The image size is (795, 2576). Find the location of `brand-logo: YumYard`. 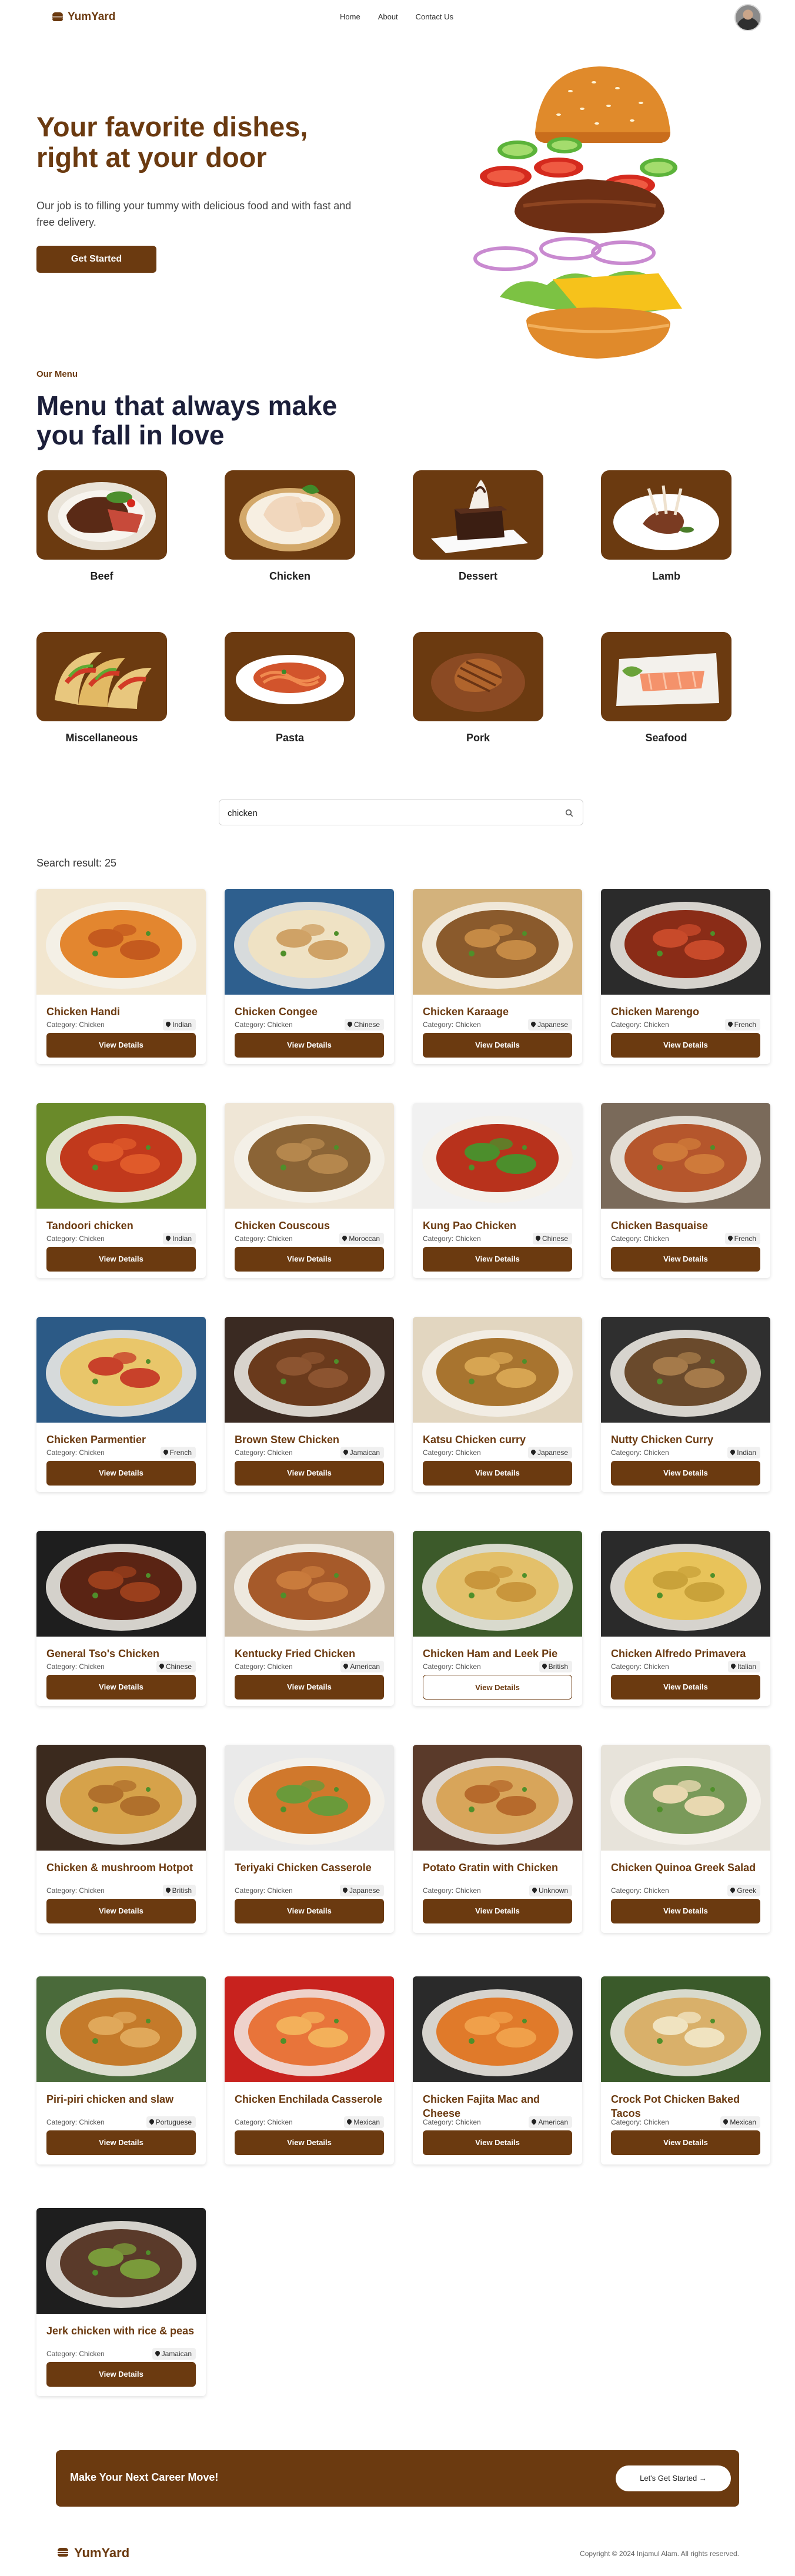

brand-logo: YumYard is located at coordinates (83, 17).